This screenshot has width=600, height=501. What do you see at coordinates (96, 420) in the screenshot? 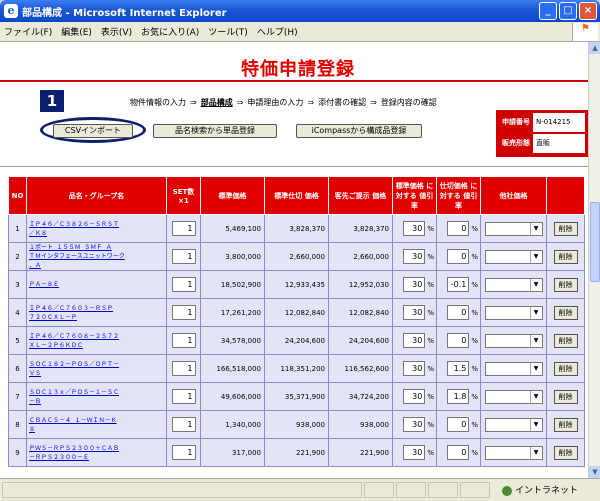
I see `product-name-link: ＣＢＡＣＳ－４ １－ＷＩＮ－Ｋ` at bounding box center [96, 420].